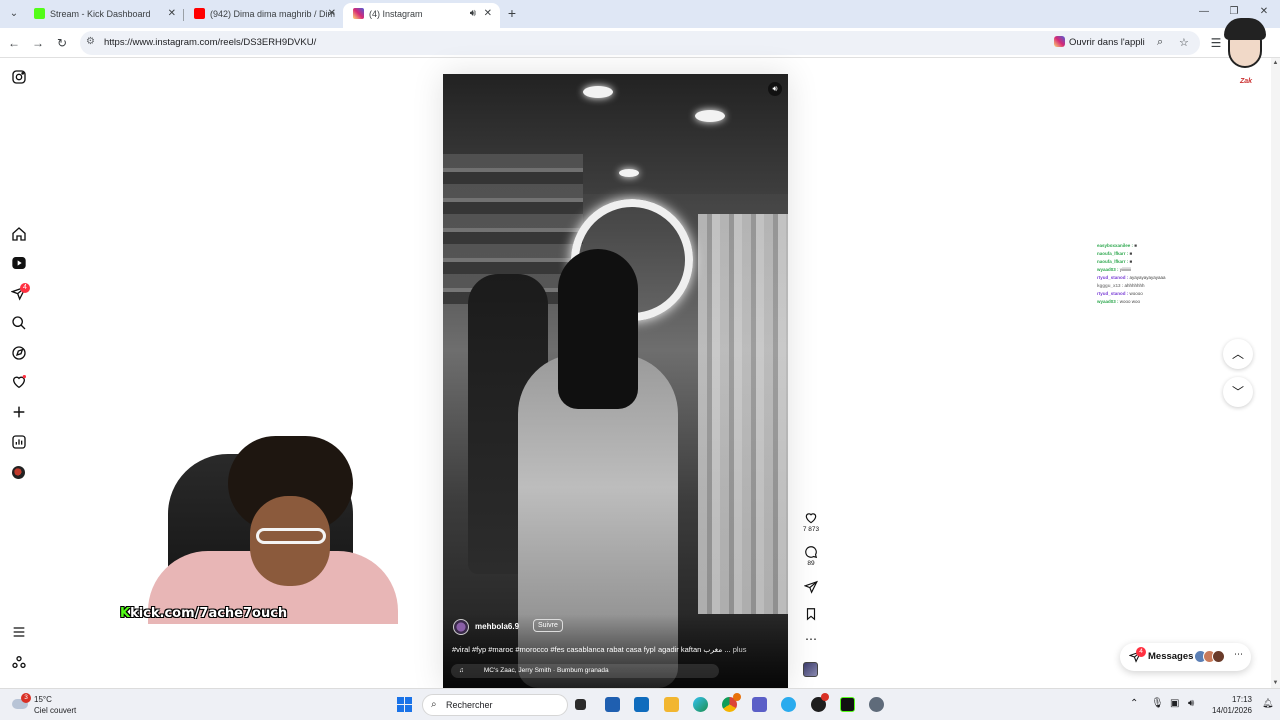  What do you see at coordinates (710, 116) in the screenshot?
I see `ceiling-light` at bounding box center [710, 116].